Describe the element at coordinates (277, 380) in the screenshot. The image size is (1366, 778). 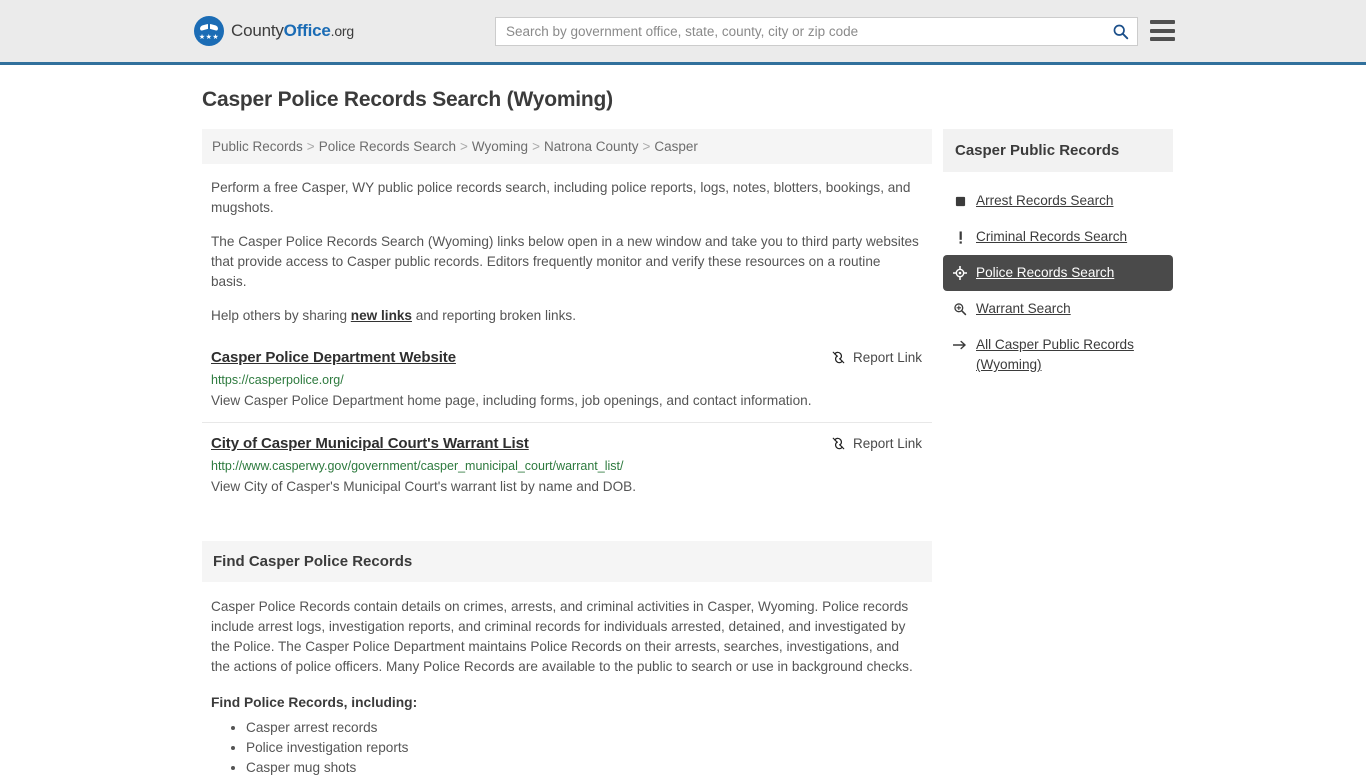
I see `result-url: https://casperpolice.org/` at that location.